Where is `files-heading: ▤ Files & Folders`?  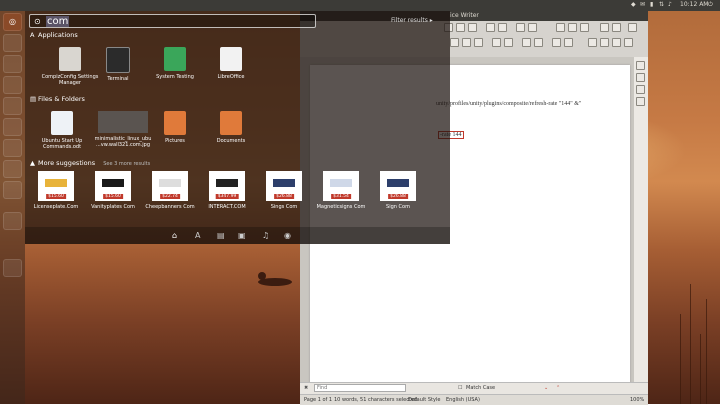
files-heading: ▤ Files & Folders is located at coordinates (57, 99).